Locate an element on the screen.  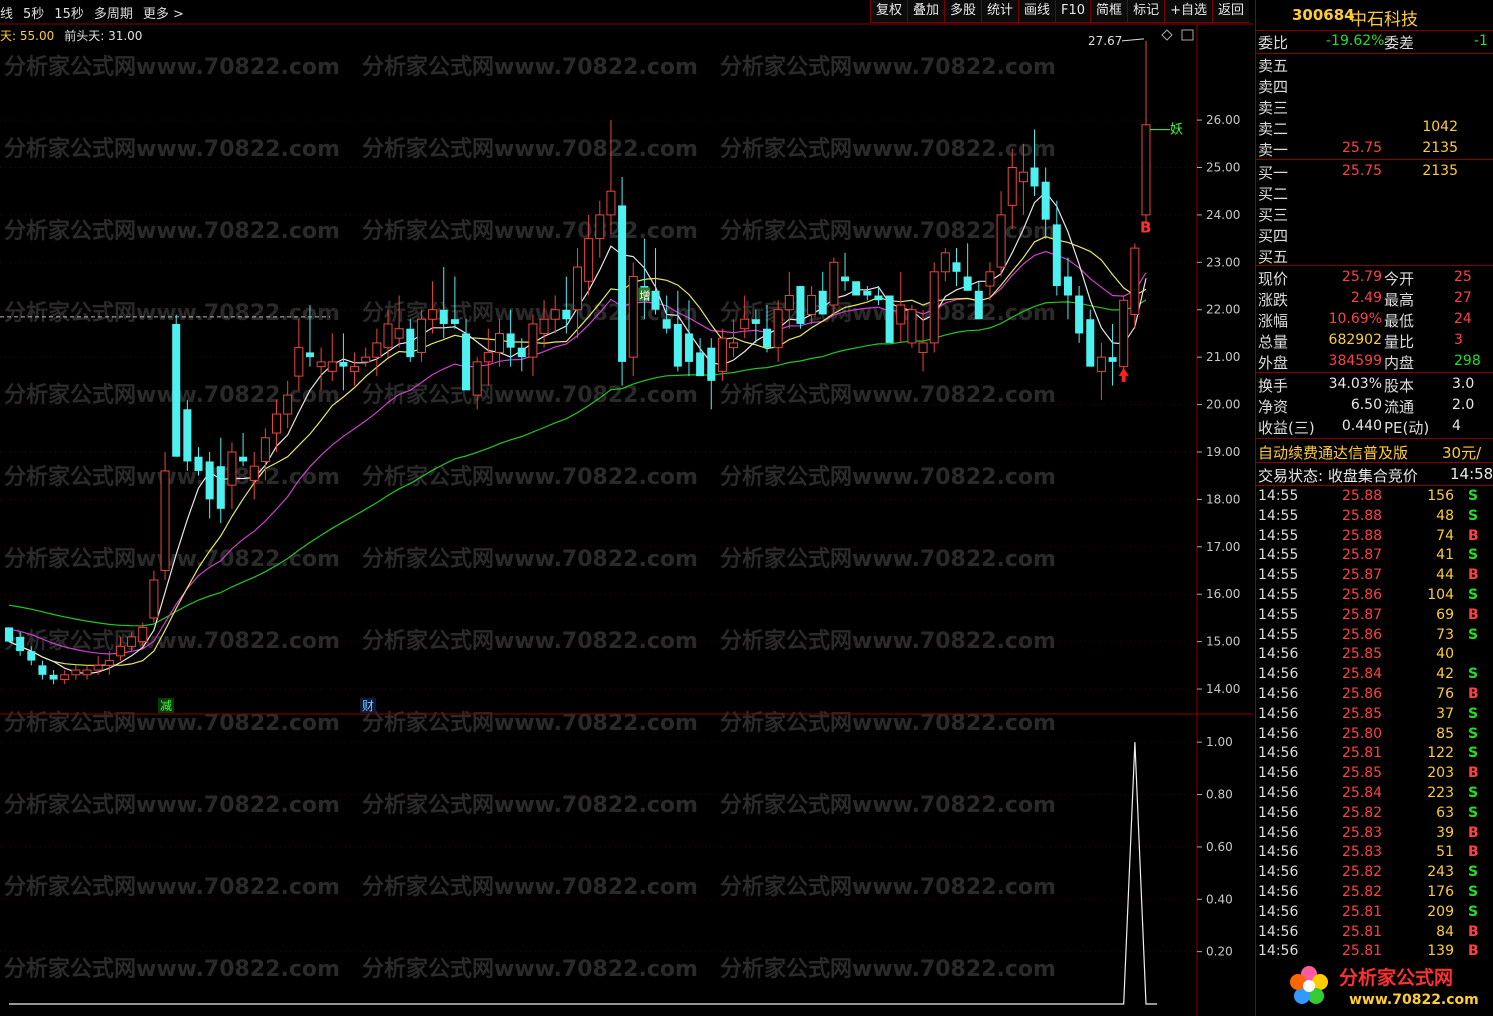
fund-label: 股本 is located at coordinates (1399, 386).